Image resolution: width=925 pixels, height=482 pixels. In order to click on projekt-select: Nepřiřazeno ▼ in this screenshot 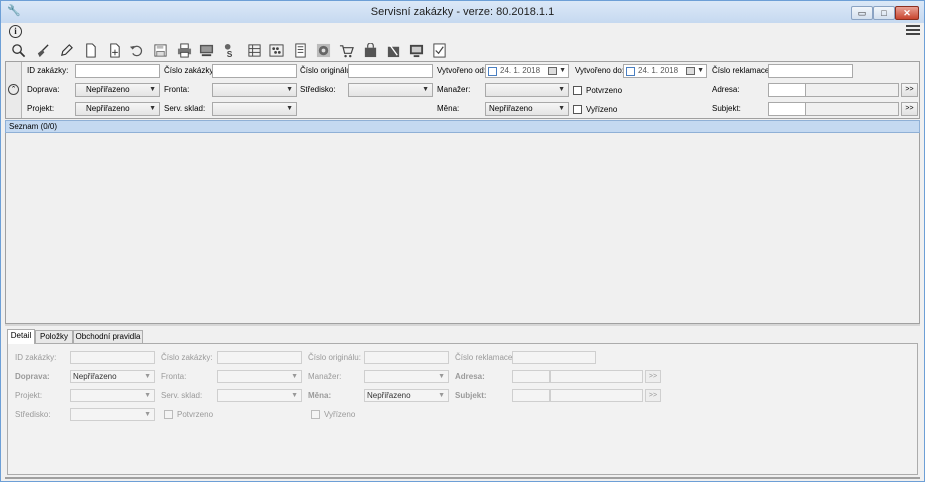, I will do `click(117, 109)`.